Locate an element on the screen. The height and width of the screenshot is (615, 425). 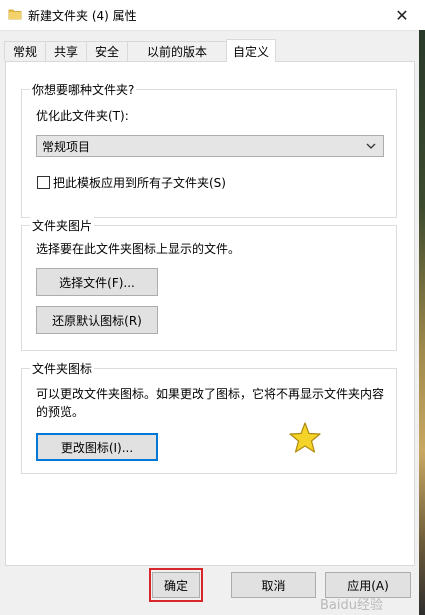
folder-picture-group-title: 文件夹图片 is located at coordinates (62, 225).